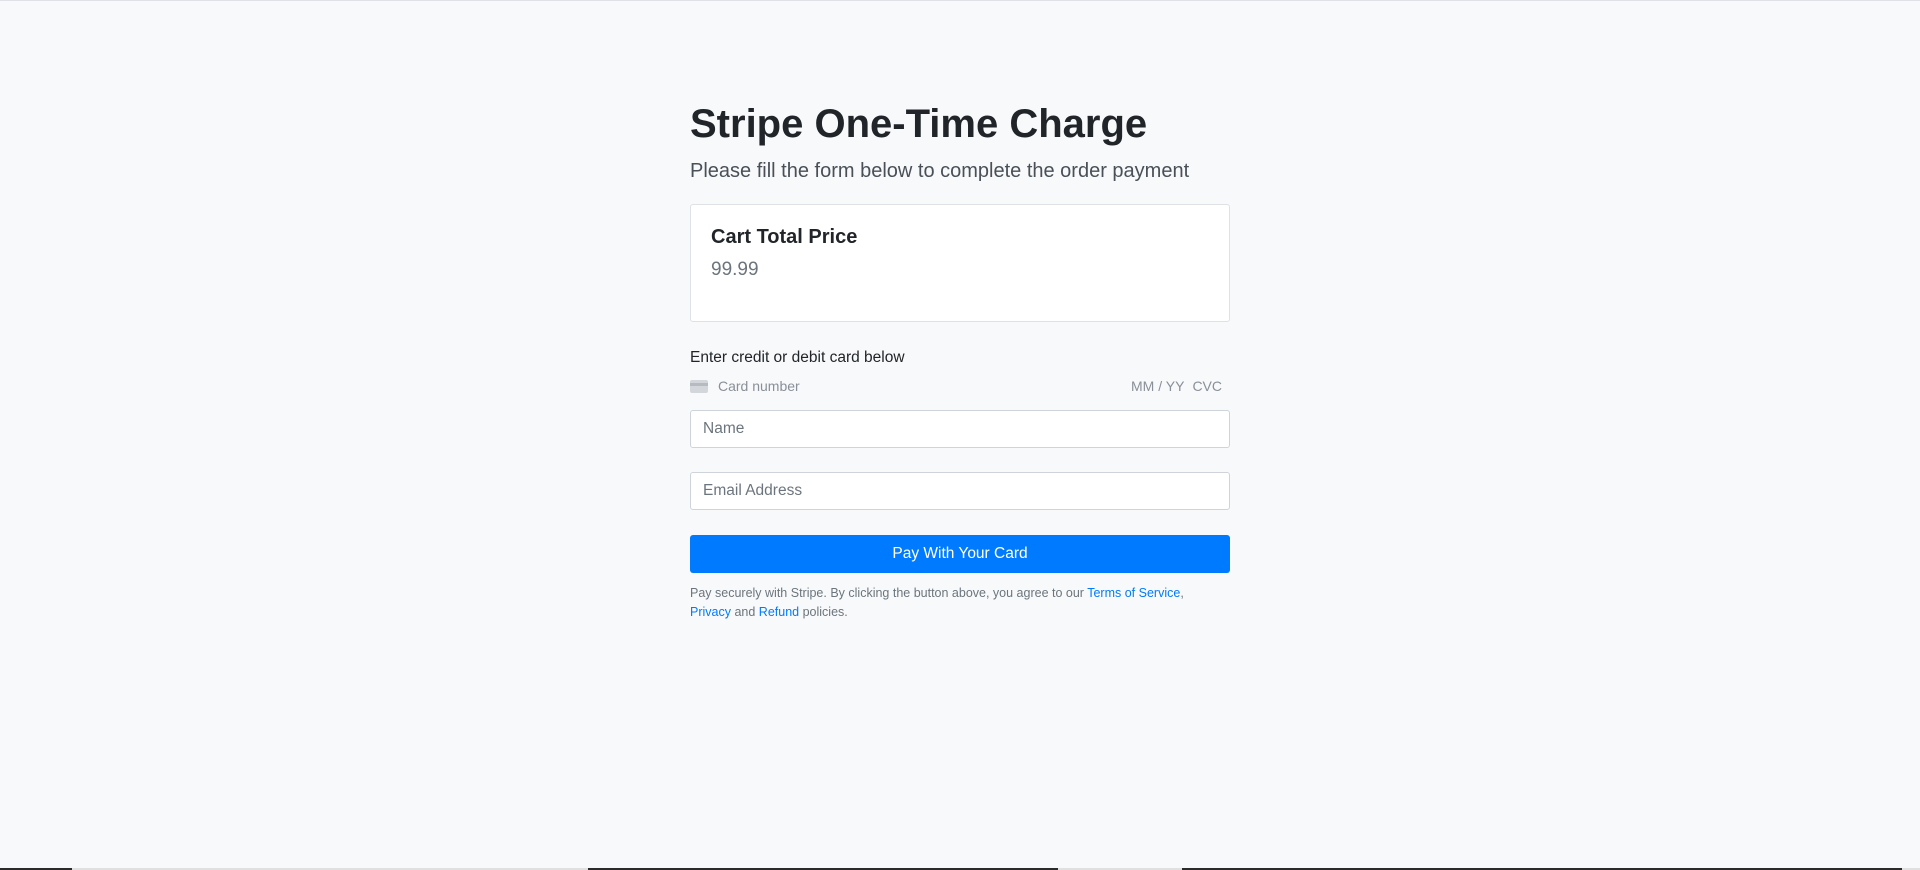 This screenshot has width=1920, height=870. I want to click on privacy-link: Privacy, so click(710, 612).